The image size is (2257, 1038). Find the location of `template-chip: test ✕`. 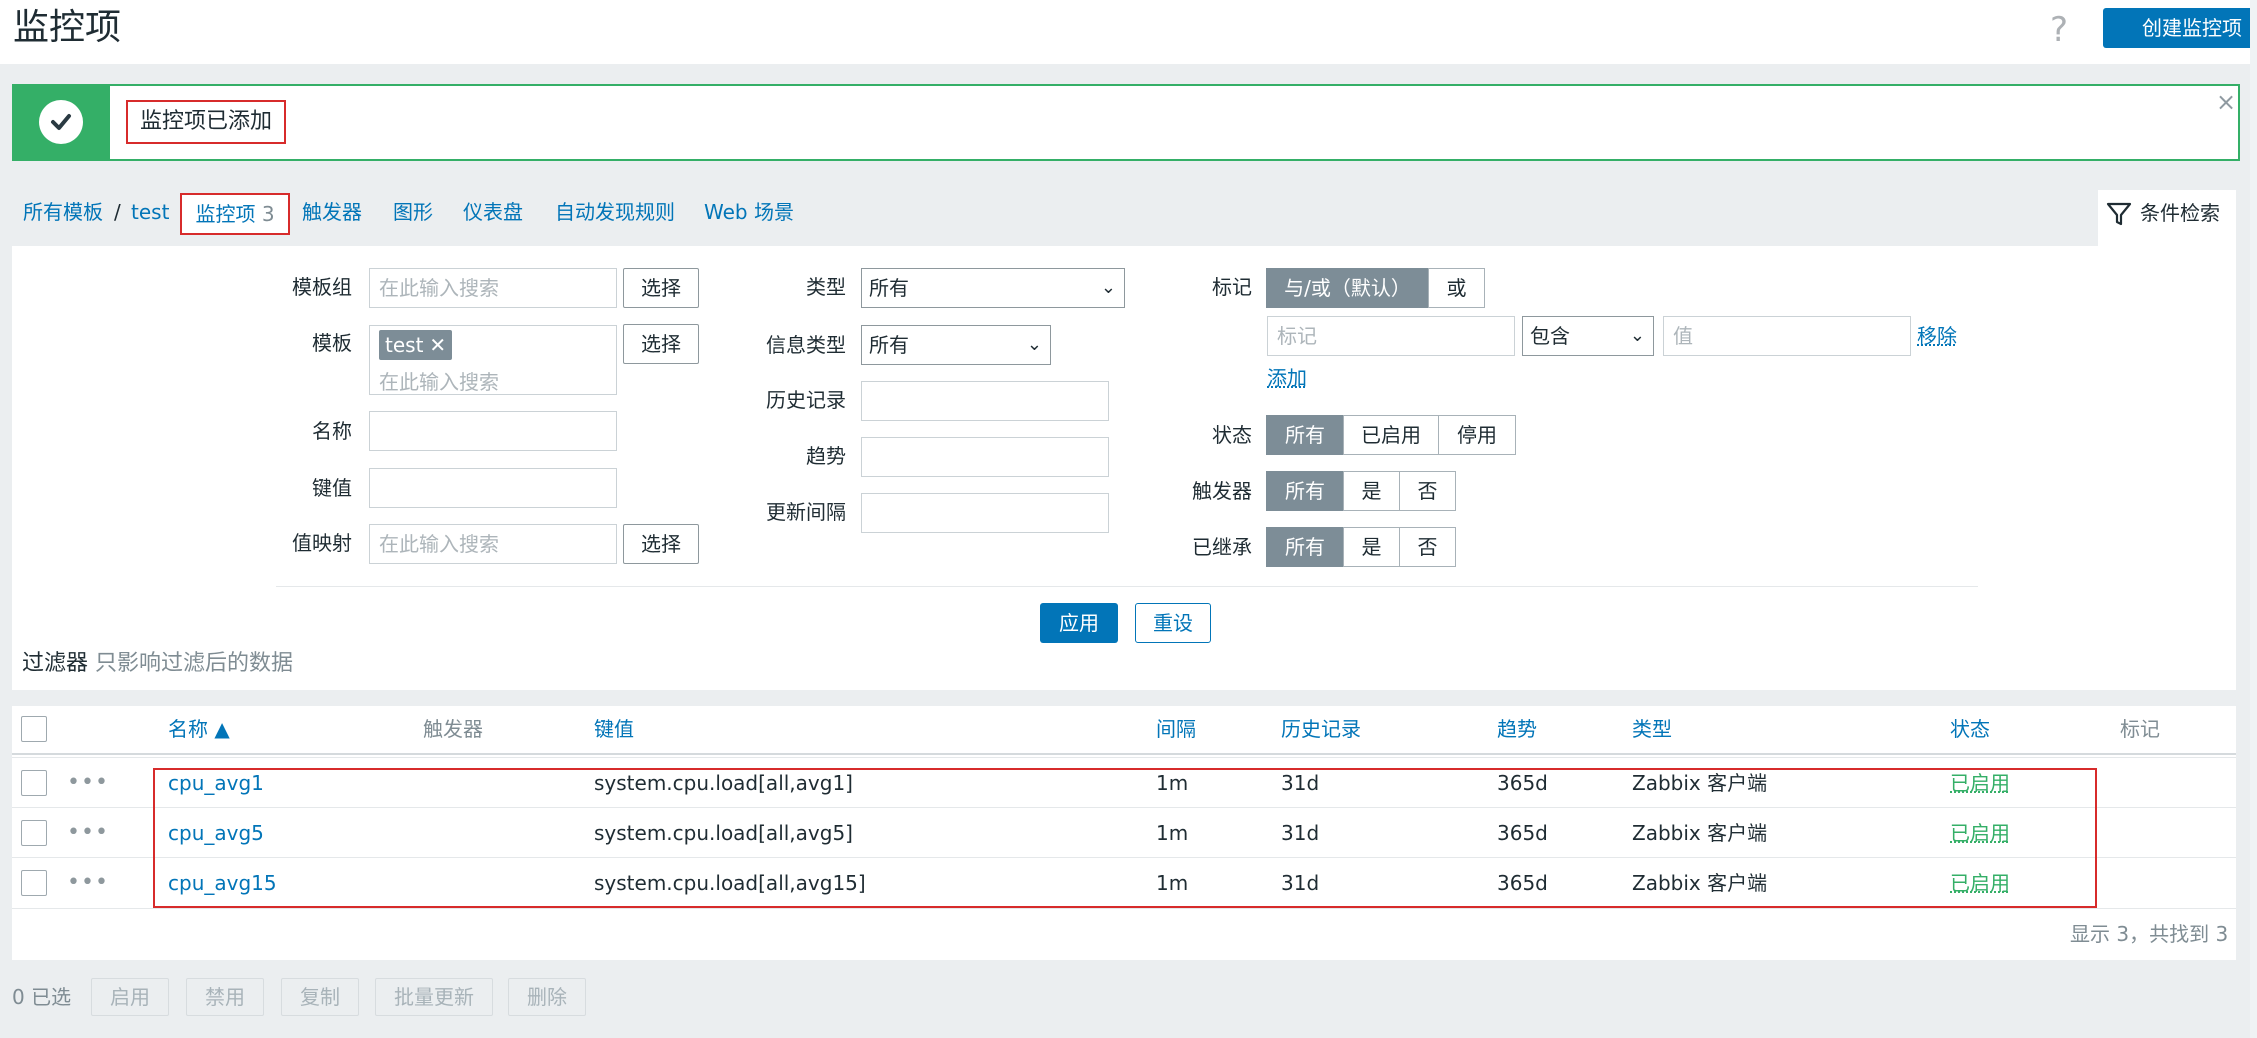

template-chip: test ✕ is located at coordinates (416, 345).